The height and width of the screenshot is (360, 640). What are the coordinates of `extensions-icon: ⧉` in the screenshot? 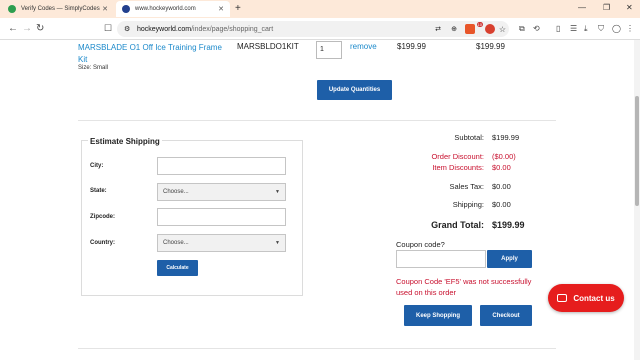 It's located at (522, 29).